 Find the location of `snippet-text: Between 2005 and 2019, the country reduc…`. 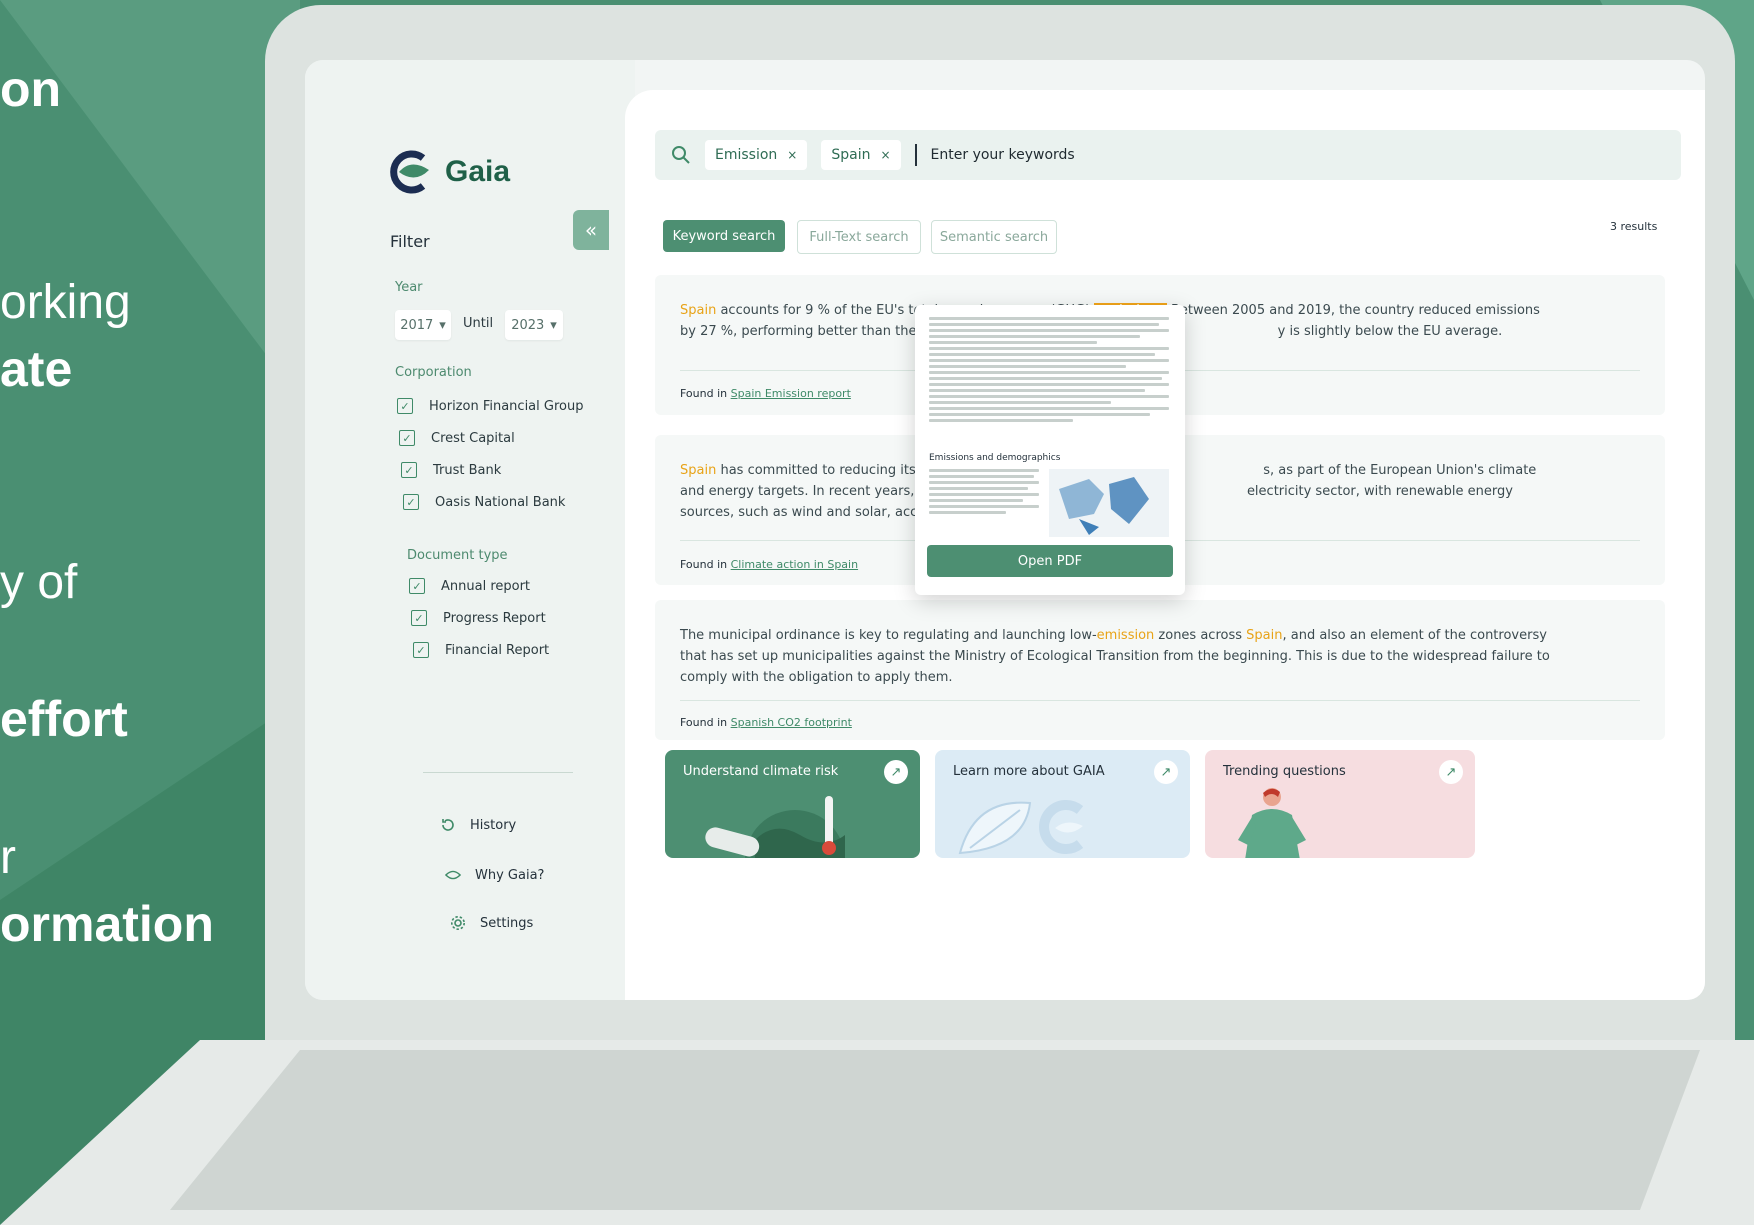

snippet-text: Between 2005 and 2019, the country reduc… is located at coordinates (1353, 310).